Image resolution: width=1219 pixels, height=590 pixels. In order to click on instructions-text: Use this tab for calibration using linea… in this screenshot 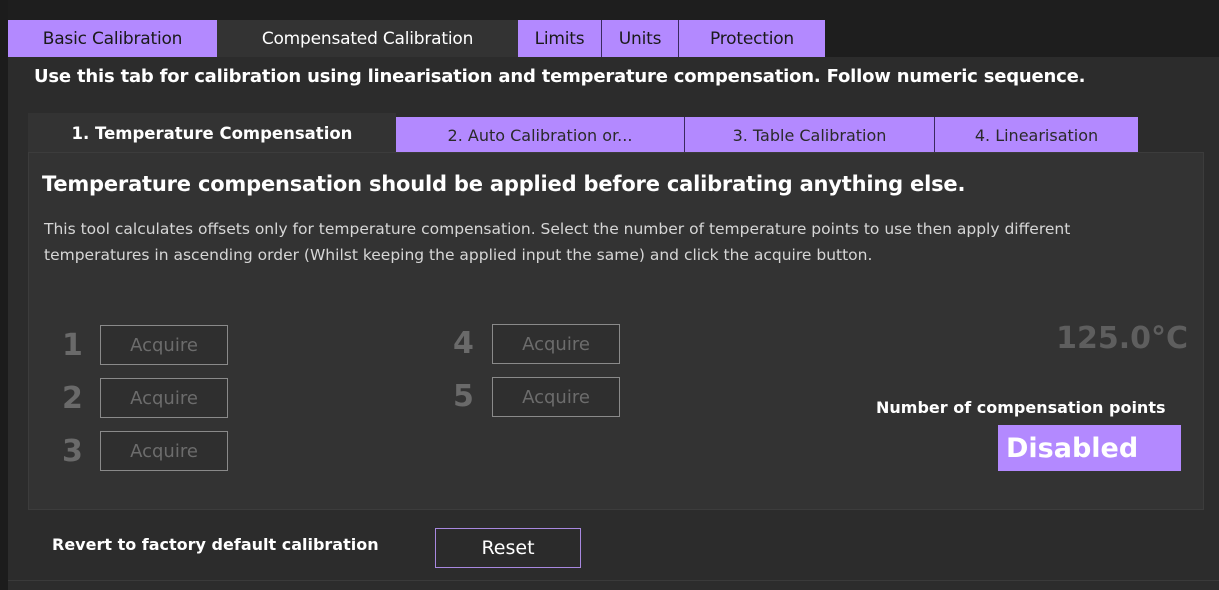, I will do `click(560, 76)`.